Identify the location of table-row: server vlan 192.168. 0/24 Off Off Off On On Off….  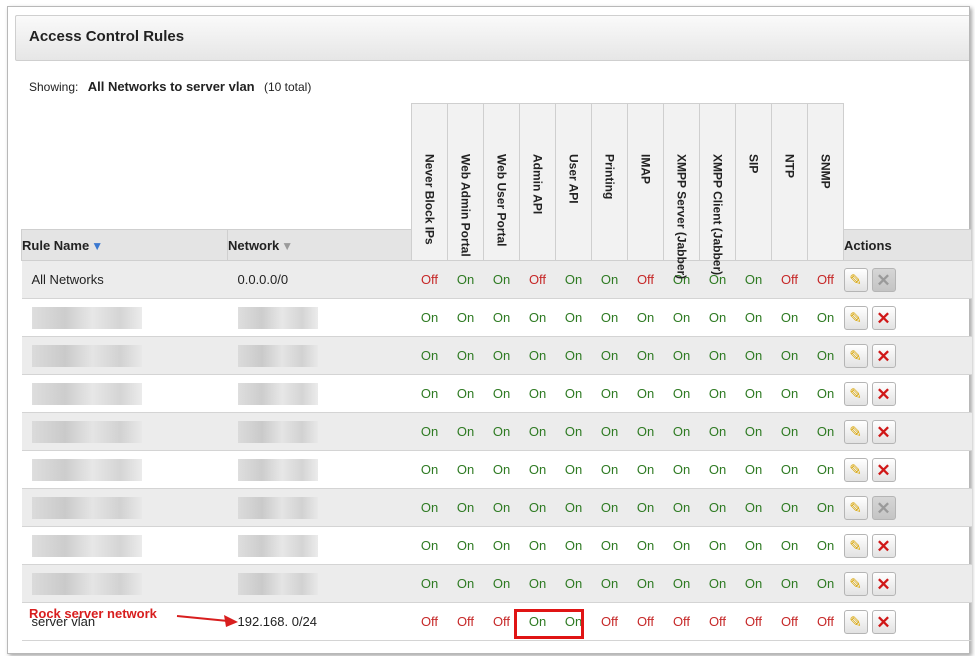
(496, 621).